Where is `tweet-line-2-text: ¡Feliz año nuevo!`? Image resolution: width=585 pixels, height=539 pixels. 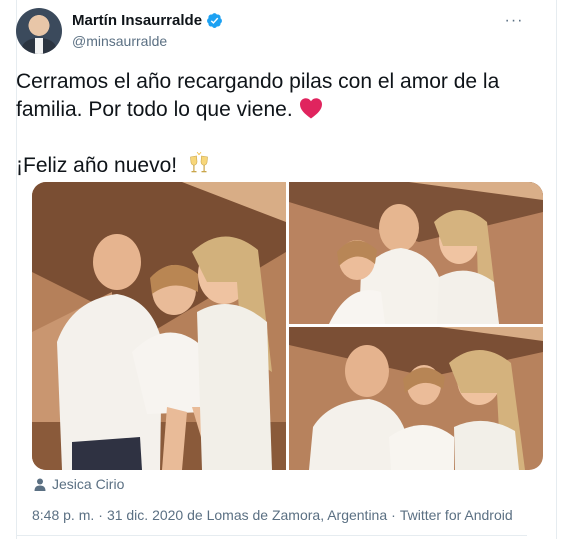
tweet-line-2-text: ¡Feliz año nuevo! is located at coordinates (97, 165).